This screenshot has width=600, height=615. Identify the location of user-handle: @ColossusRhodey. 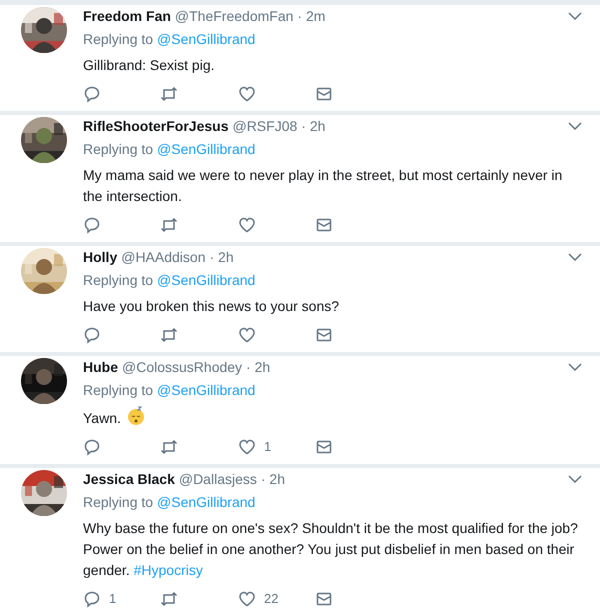
(182, 367).